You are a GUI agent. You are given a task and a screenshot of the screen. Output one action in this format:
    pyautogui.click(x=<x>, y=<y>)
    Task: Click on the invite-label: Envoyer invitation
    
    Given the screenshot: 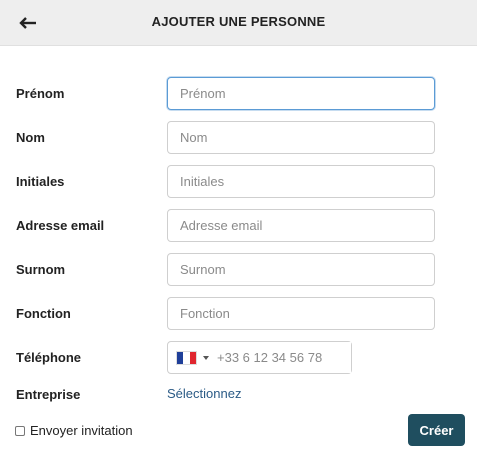 What is the action you would take?
    pyautogui.click(x=81, y=430)
    